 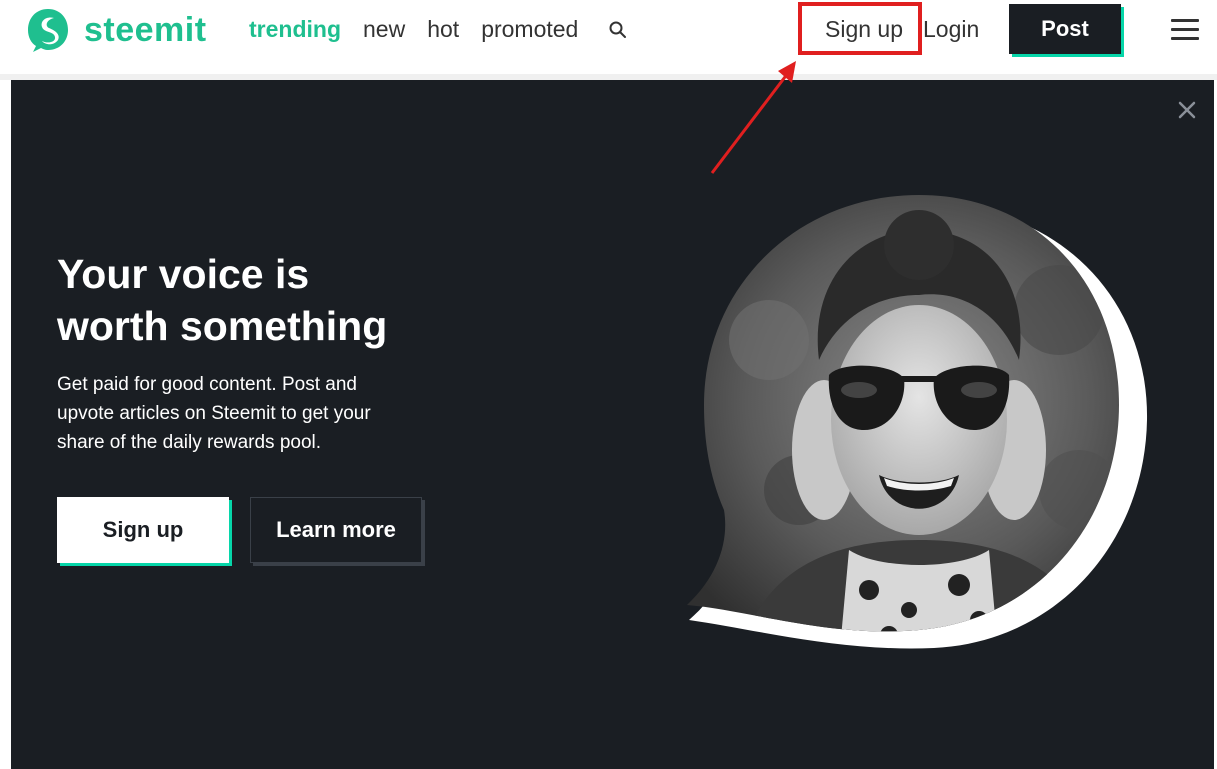 I want to click on nav-hot: hot, so click(x=443, y=29).